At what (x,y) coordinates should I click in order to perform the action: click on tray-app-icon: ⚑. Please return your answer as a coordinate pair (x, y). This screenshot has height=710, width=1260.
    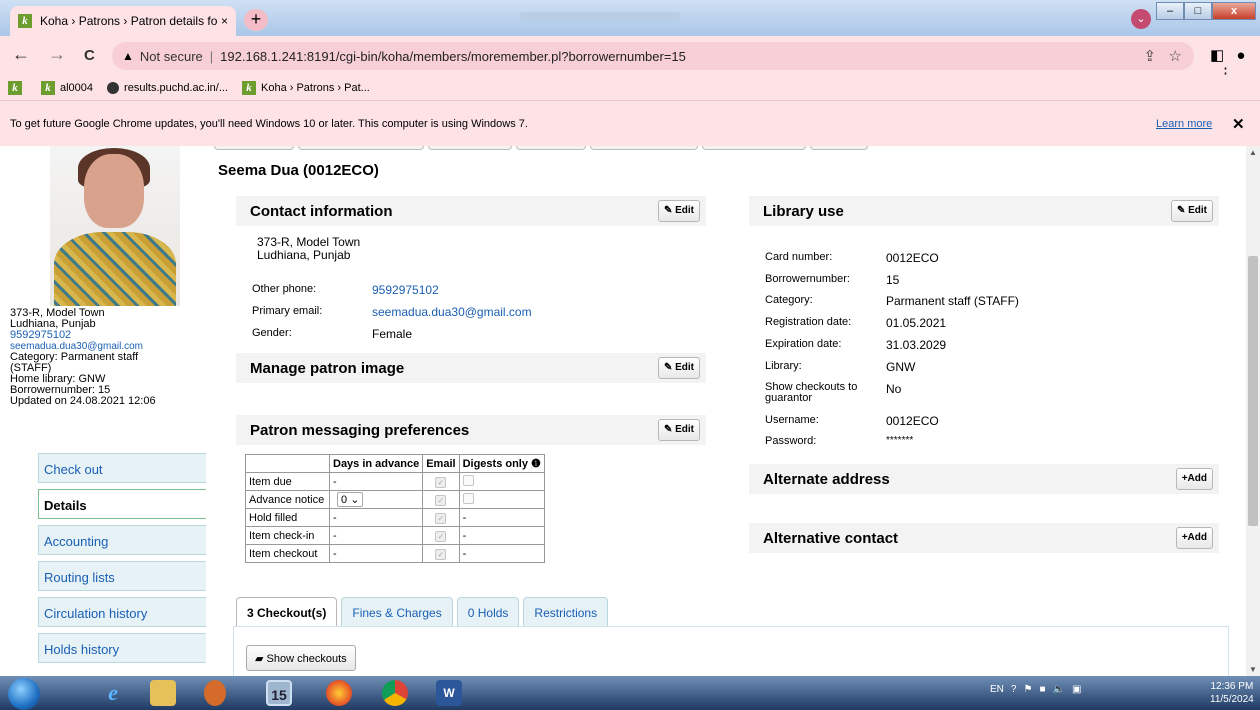
    Looking at the image, I should click on (1027, 689).